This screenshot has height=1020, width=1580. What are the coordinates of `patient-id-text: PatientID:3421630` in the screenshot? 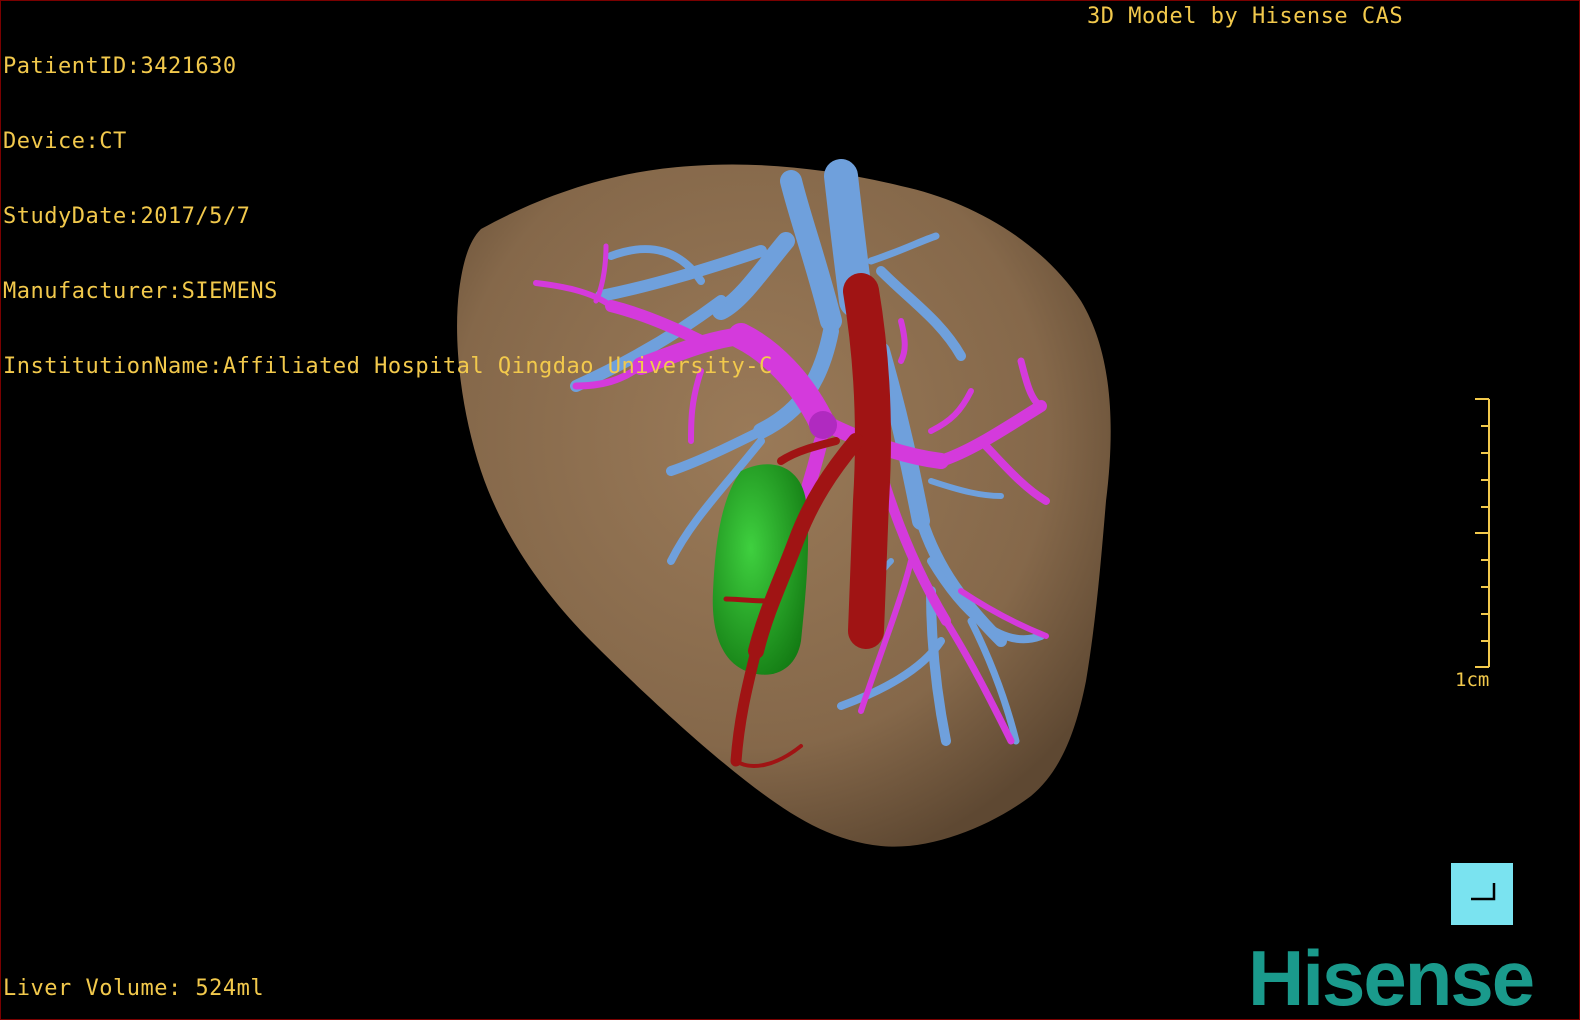 It's located at (120, 66).